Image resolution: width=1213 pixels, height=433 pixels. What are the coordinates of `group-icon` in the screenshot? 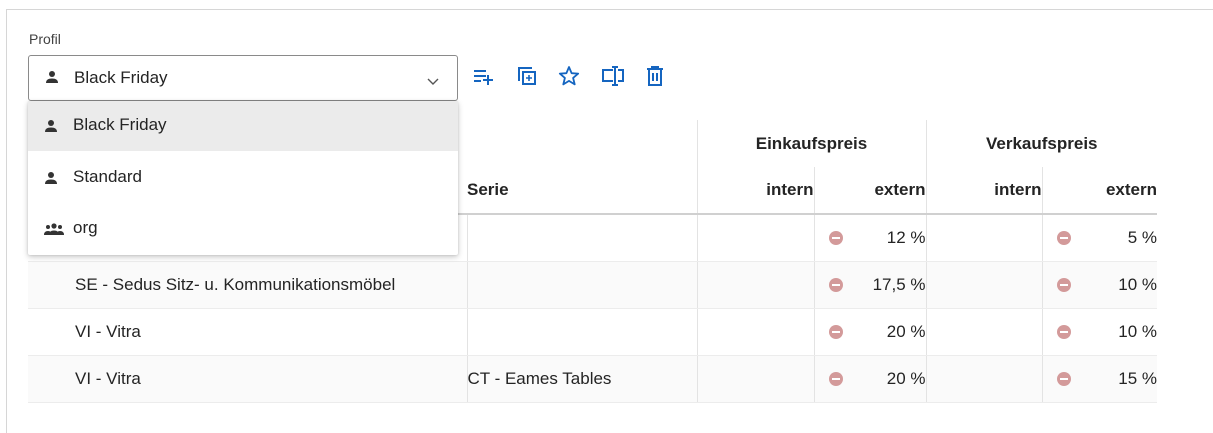 It's located at (54, 231).